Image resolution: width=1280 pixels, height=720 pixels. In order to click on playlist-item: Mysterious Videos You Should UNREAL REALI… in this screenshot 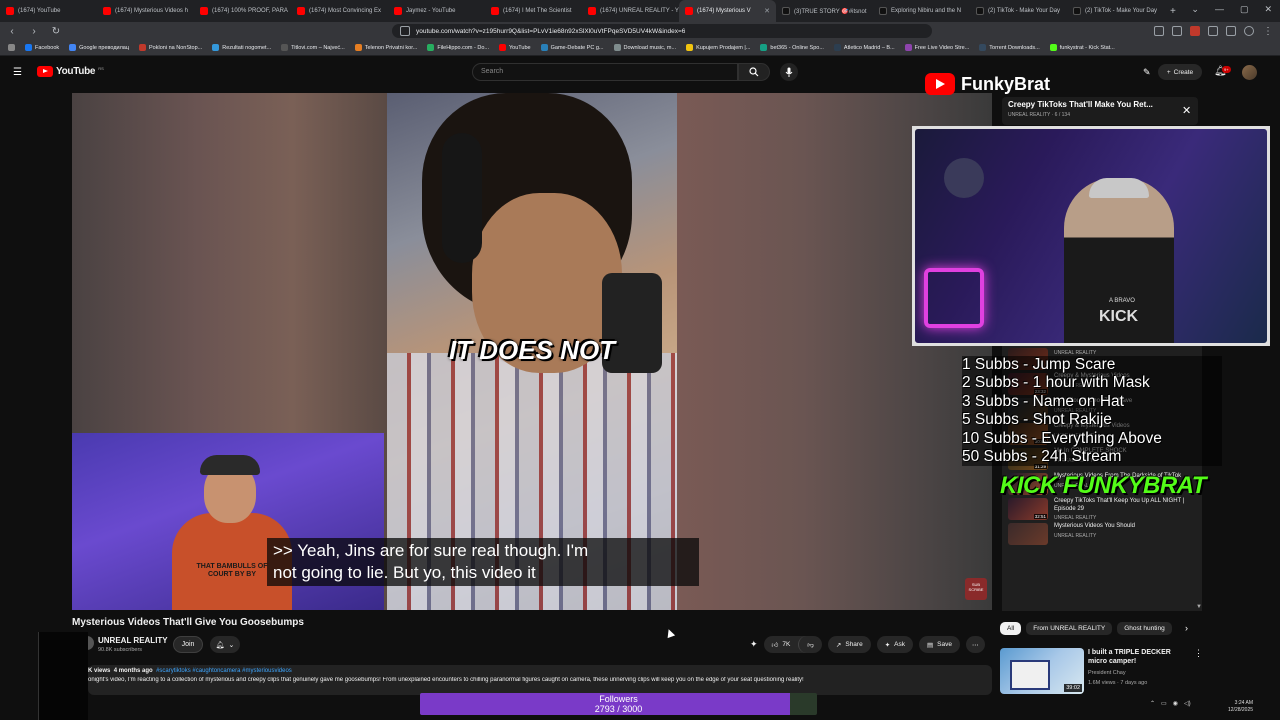, I will do `click(1102, 532)`.